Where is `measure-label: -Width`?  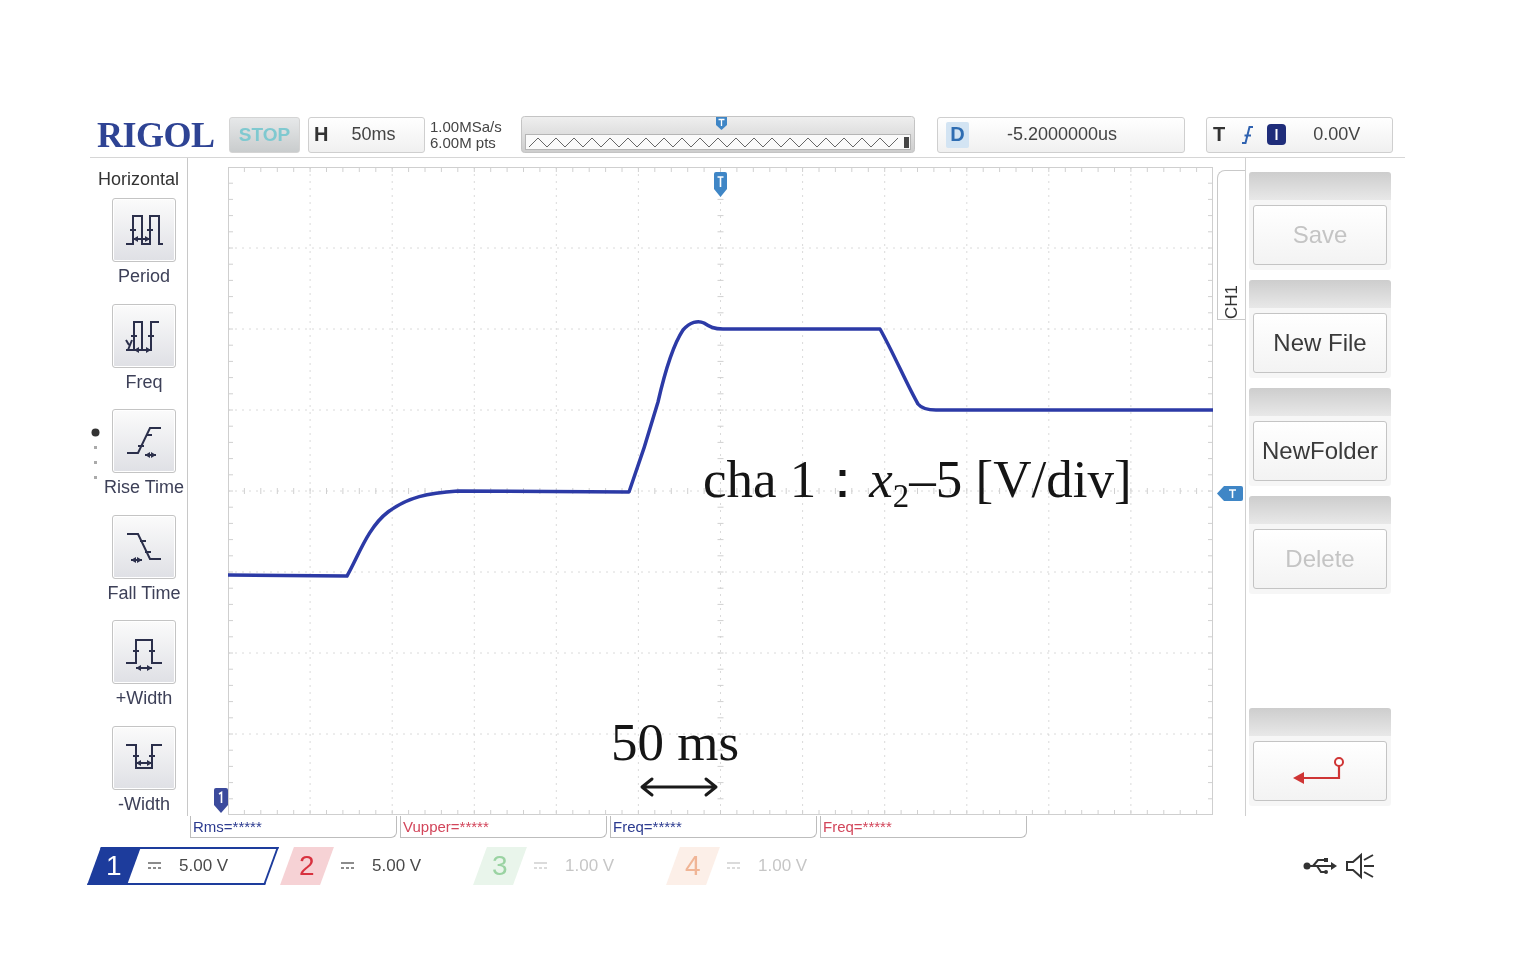
measure-label: -Width is located at coordinates (144, 803).